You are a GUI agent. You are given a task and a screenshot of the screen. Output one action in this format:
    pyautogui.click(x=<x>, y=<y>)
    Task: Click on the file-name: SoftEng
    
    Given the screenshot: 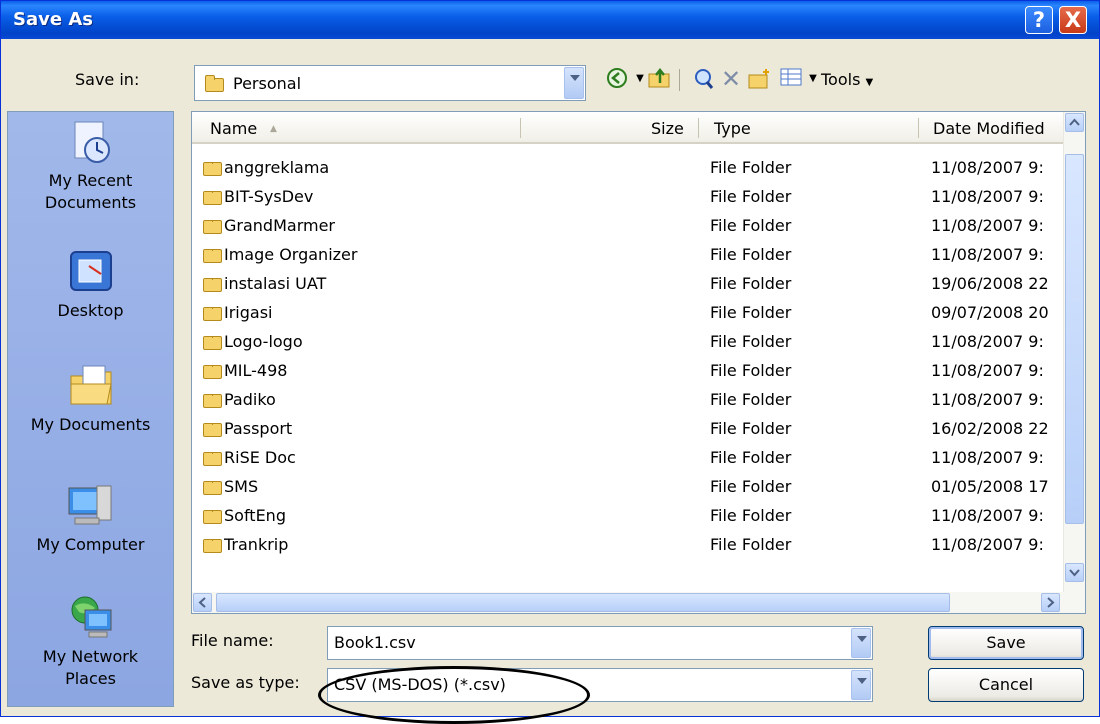 What is the action you would take?
    pyautogui.click(x=255, y=515)
    